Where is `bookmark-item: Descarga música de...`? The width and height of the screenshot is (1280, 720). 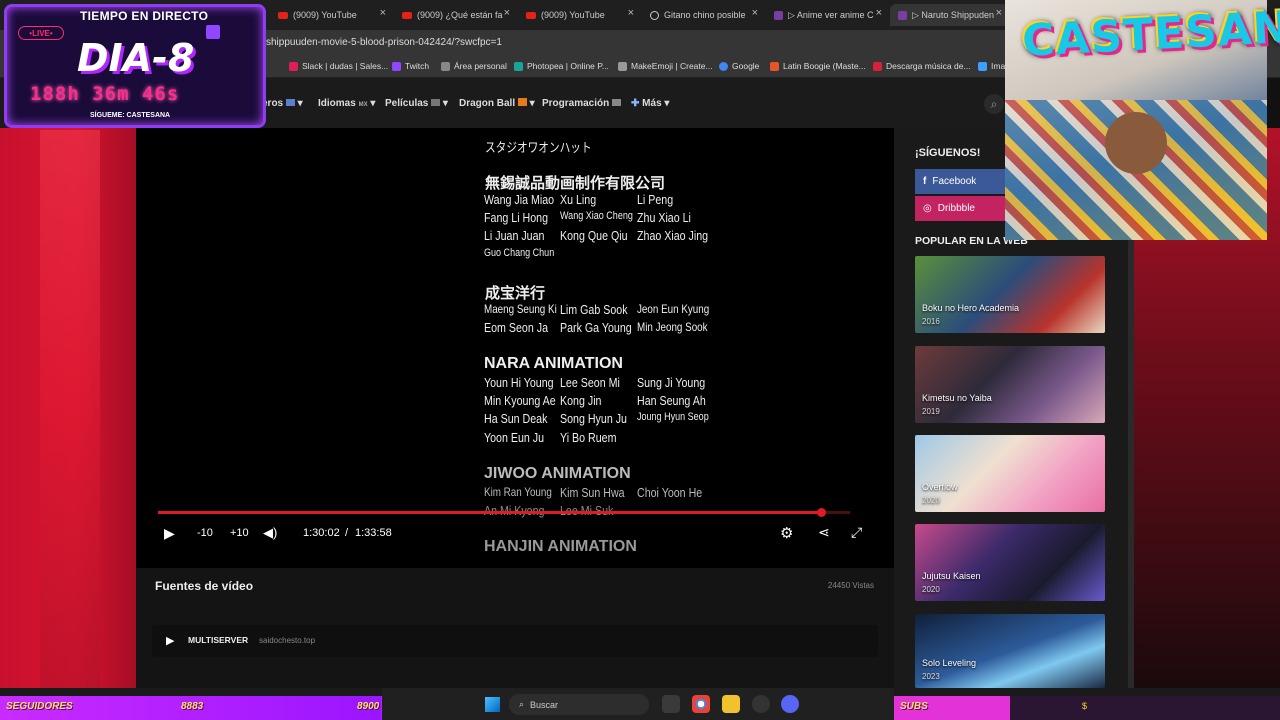
bookmark-item: Descarga música de... is located at coordinates (922, 66).